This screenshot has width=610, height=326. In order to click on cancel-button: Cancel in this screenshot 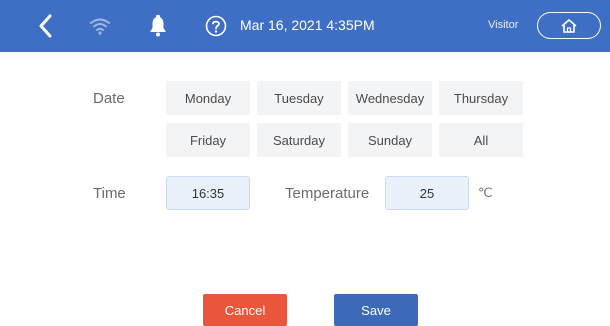, I will do `click(245, 310)`.